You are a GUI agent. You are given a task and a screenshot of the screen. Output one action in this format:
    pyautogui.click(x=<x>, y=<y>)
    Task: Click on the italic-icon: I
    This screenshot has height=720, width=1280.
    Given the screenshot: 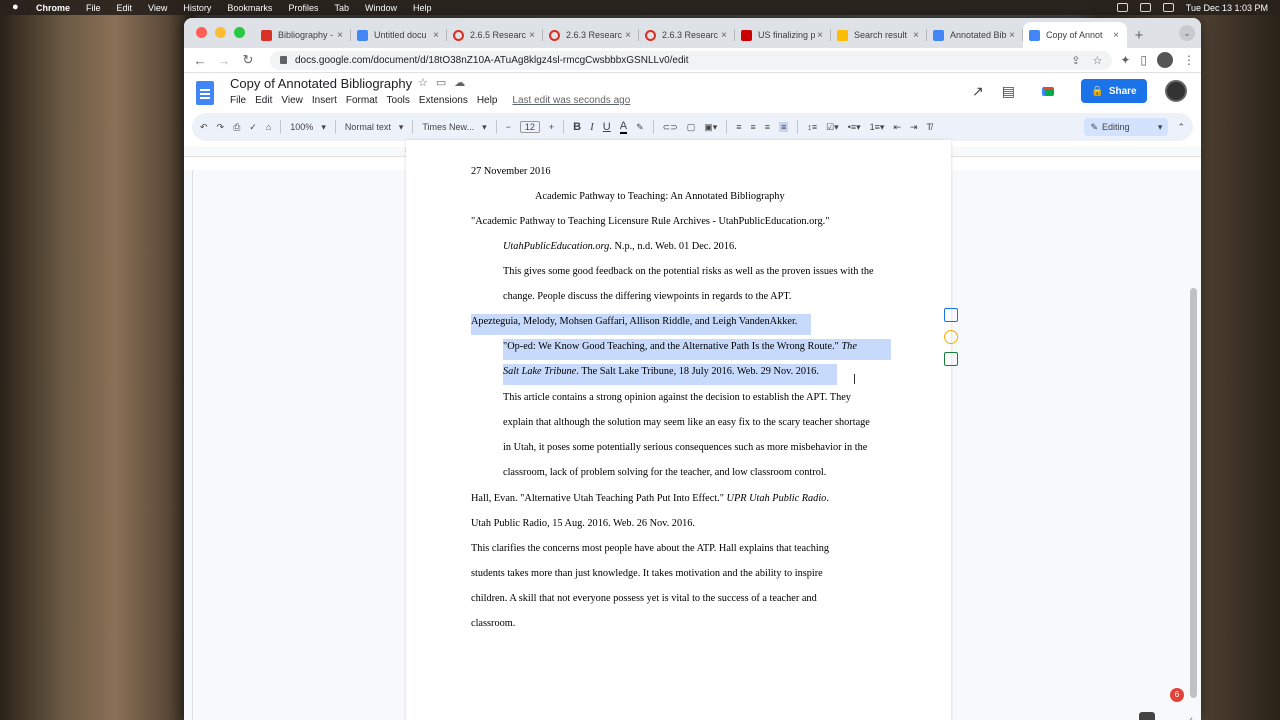 What is the action you would take?
    pyautogui.click(x=592, y=127)
    